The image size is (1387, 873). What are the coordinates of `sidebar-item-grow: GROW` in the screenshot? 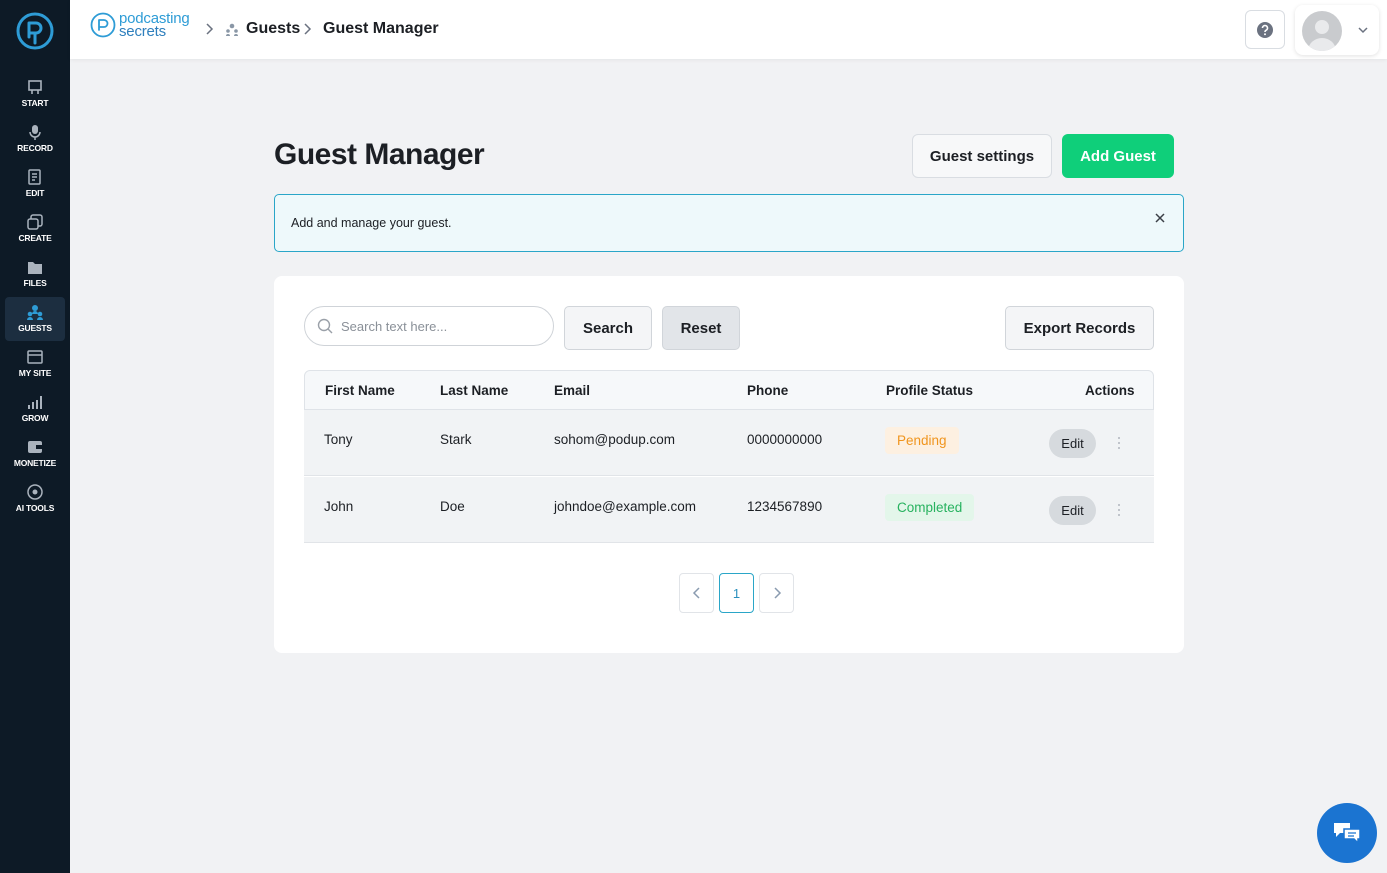 It's located at (35, 409).